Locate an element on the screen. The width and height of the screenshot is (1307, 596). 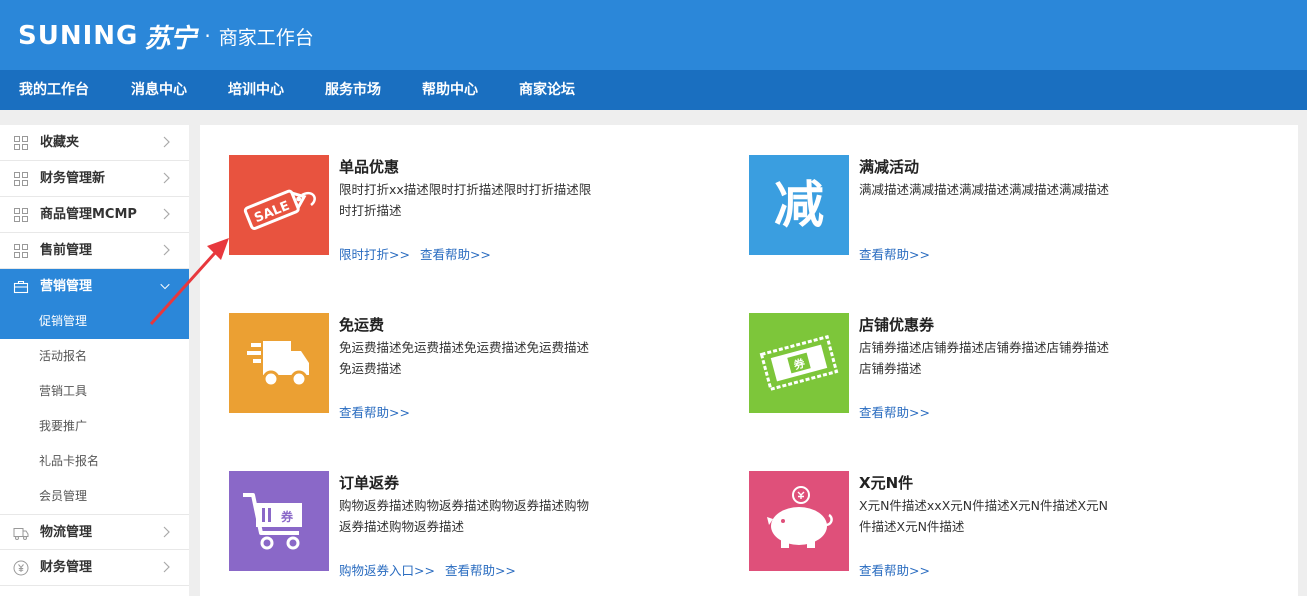
sidebar-item-goods-mcmp: 商品管理MCMP is located at coordinates (94, 215).